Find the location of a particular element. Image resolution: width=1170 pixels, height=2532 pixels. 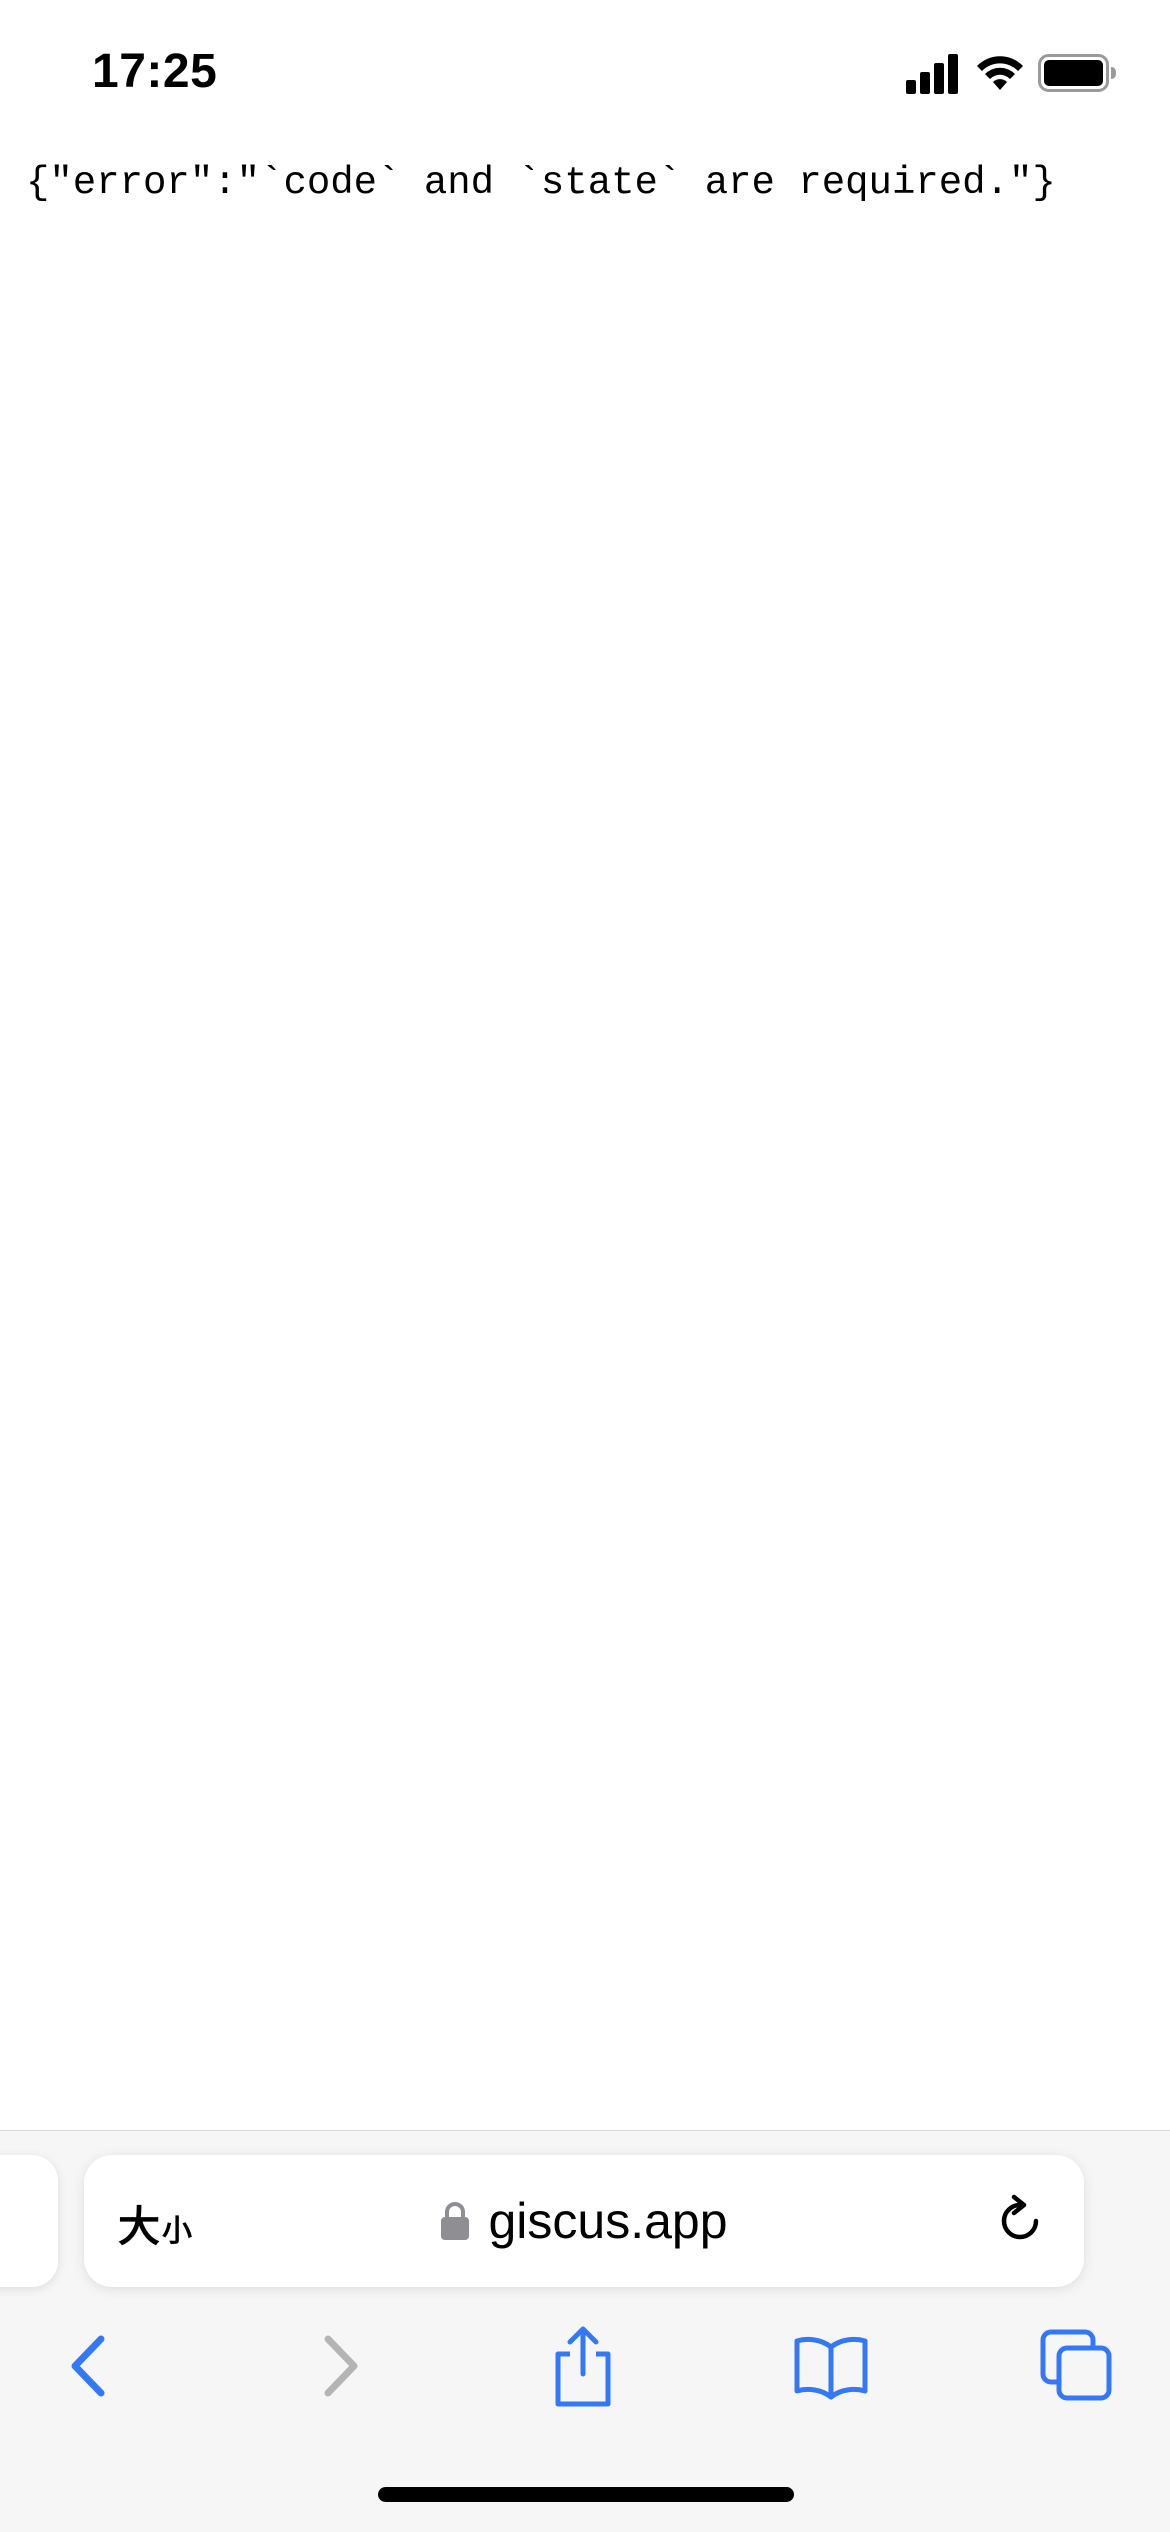

url-text: giscus.app is located at coordinates (608, 2221).